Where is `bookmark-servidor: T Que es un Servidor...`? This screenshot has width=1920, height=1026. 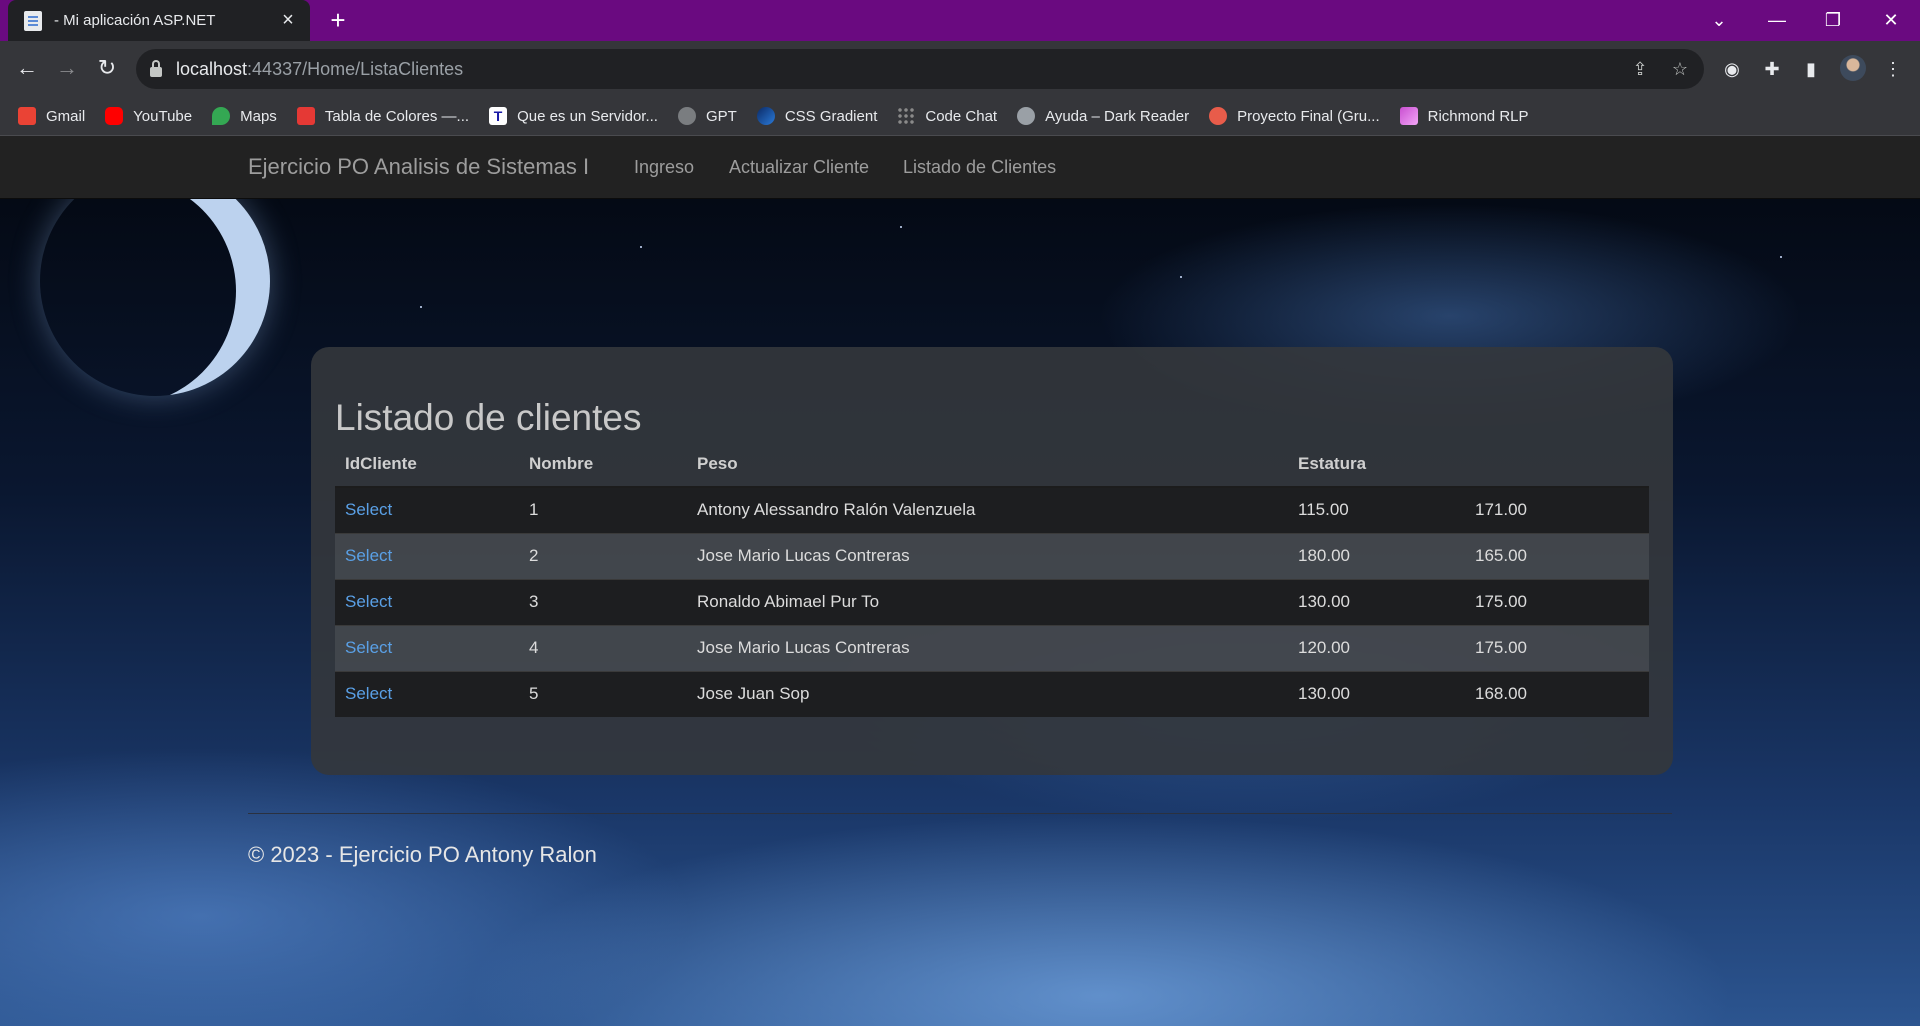 bookmark-servidor: T Que es un Servidor... is located at coordinates (573, 116).